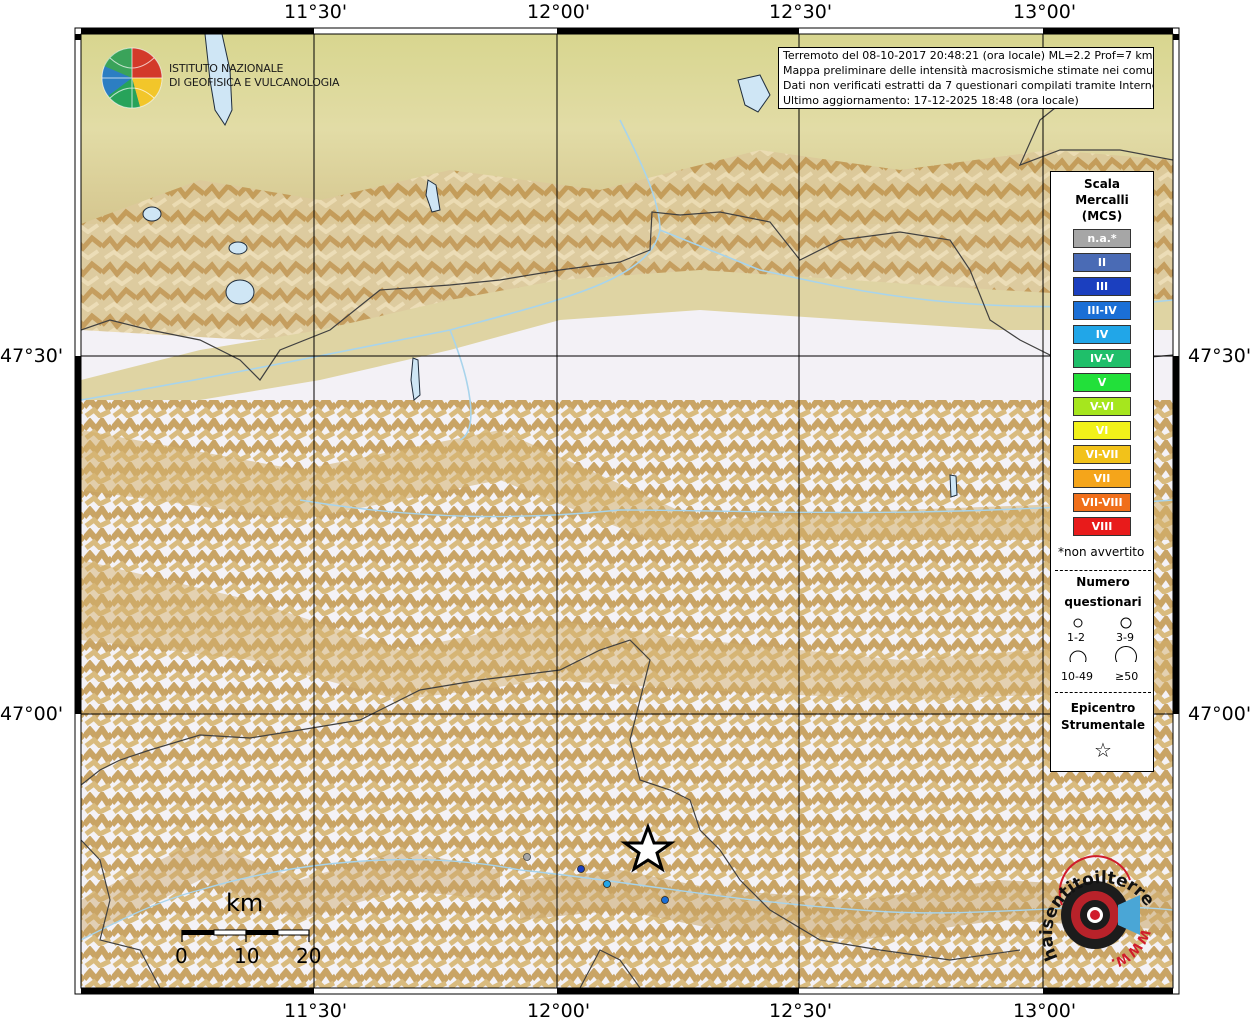 Image resolution: width=1255 pixels, height=1024 pixels. I want to click on axis-top-1200: 12°00', so click(559, 12).